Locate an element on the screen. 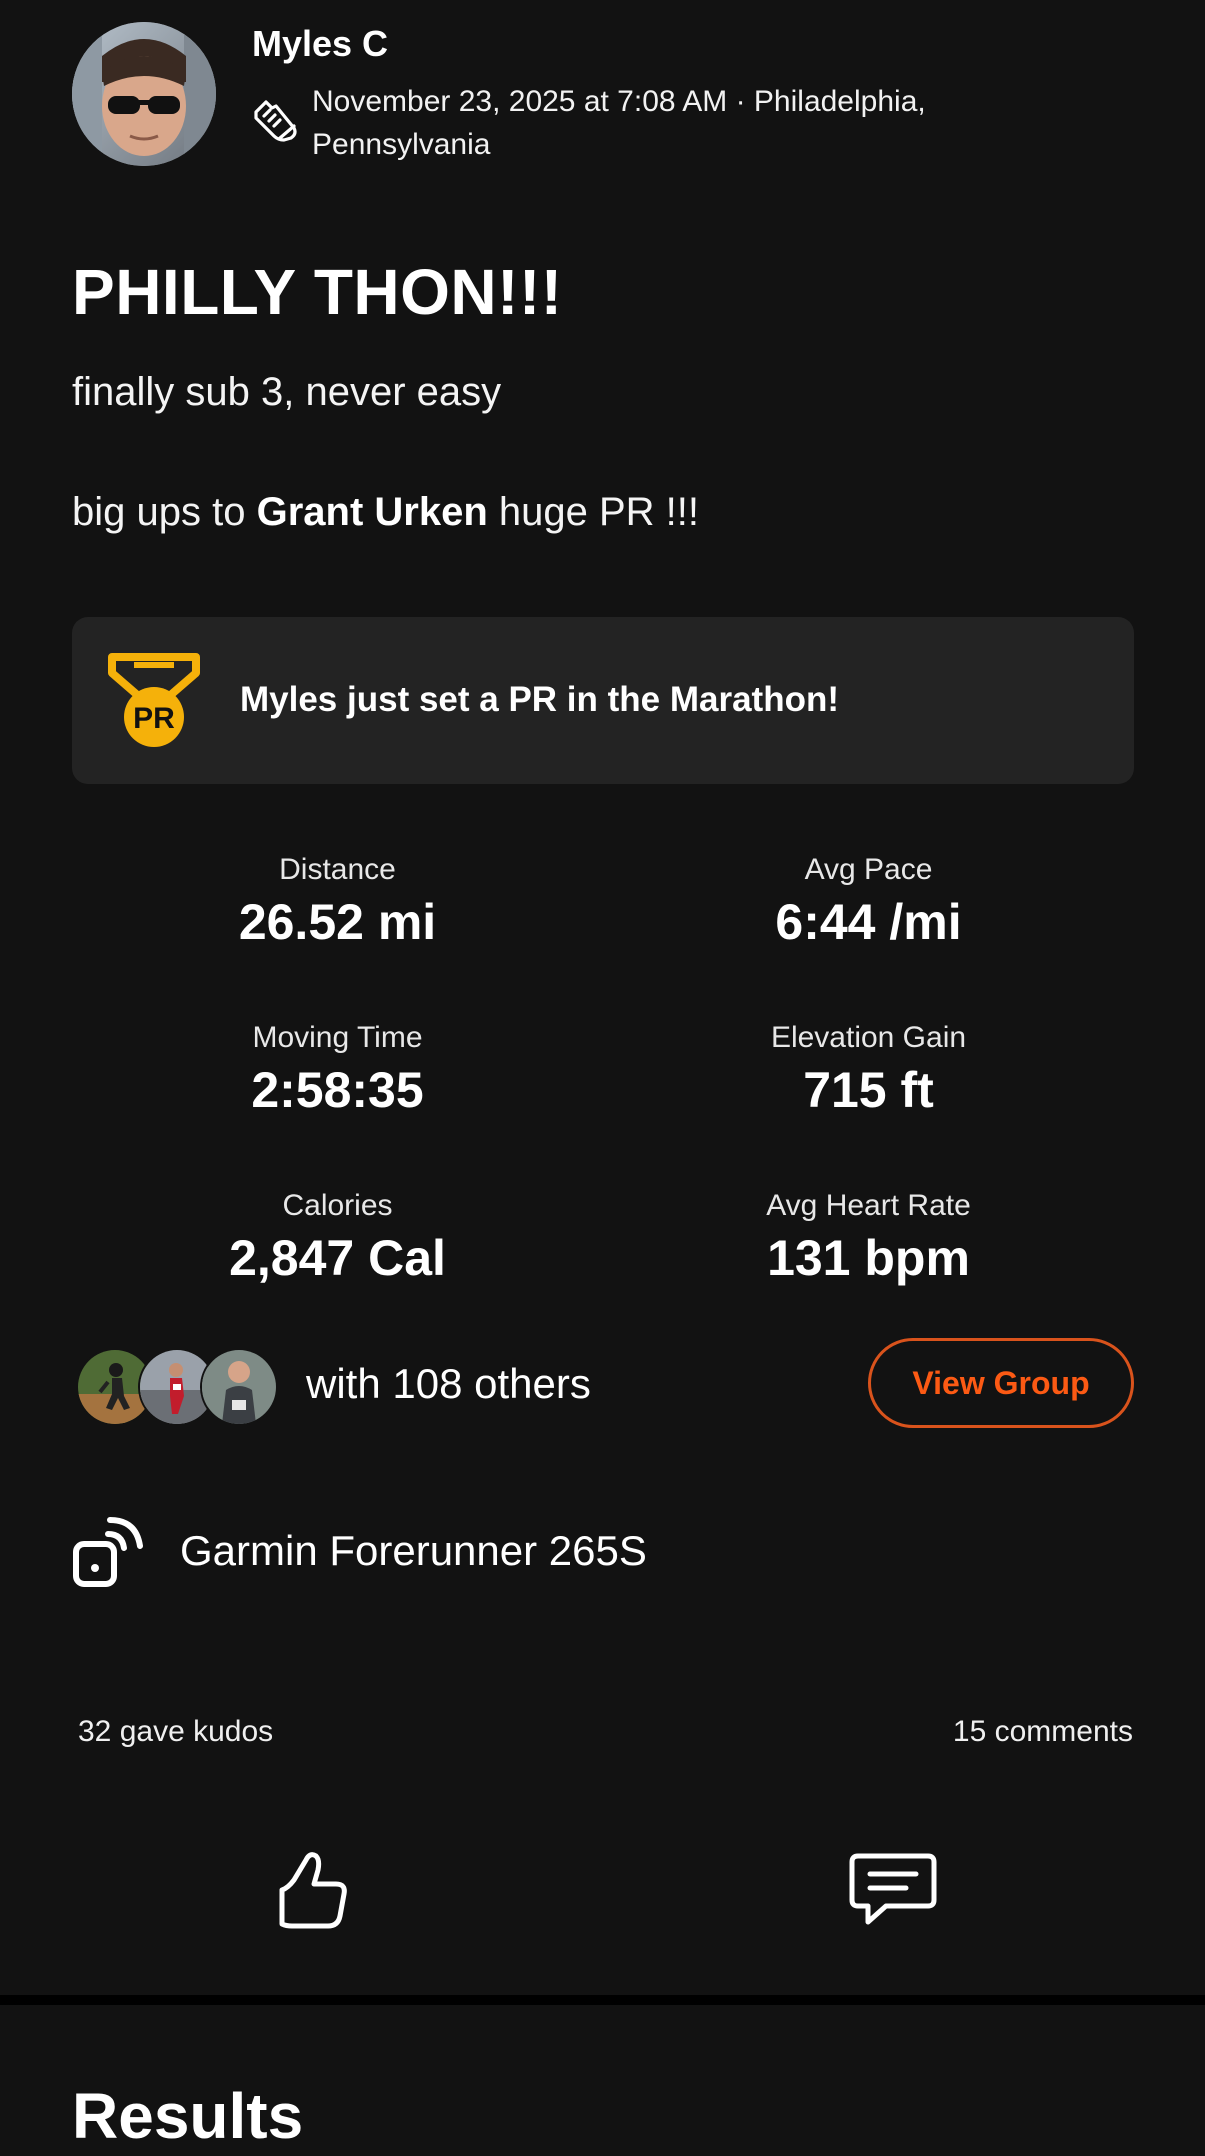  stat-label: Distance is located at coordinates (337, 869).